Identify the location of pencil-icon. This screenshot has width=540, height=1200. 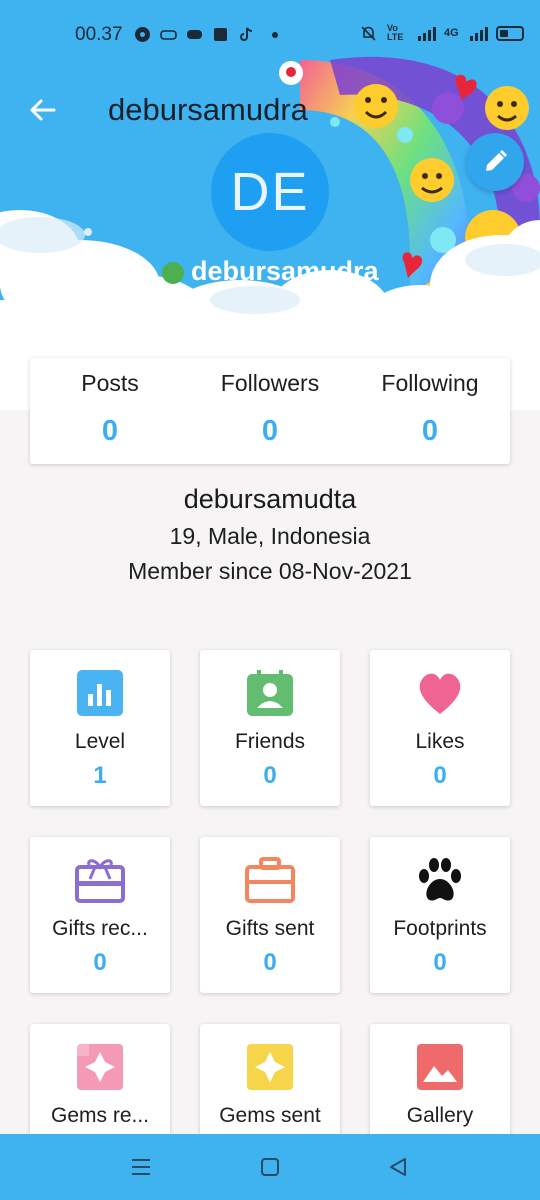
(496, 160).